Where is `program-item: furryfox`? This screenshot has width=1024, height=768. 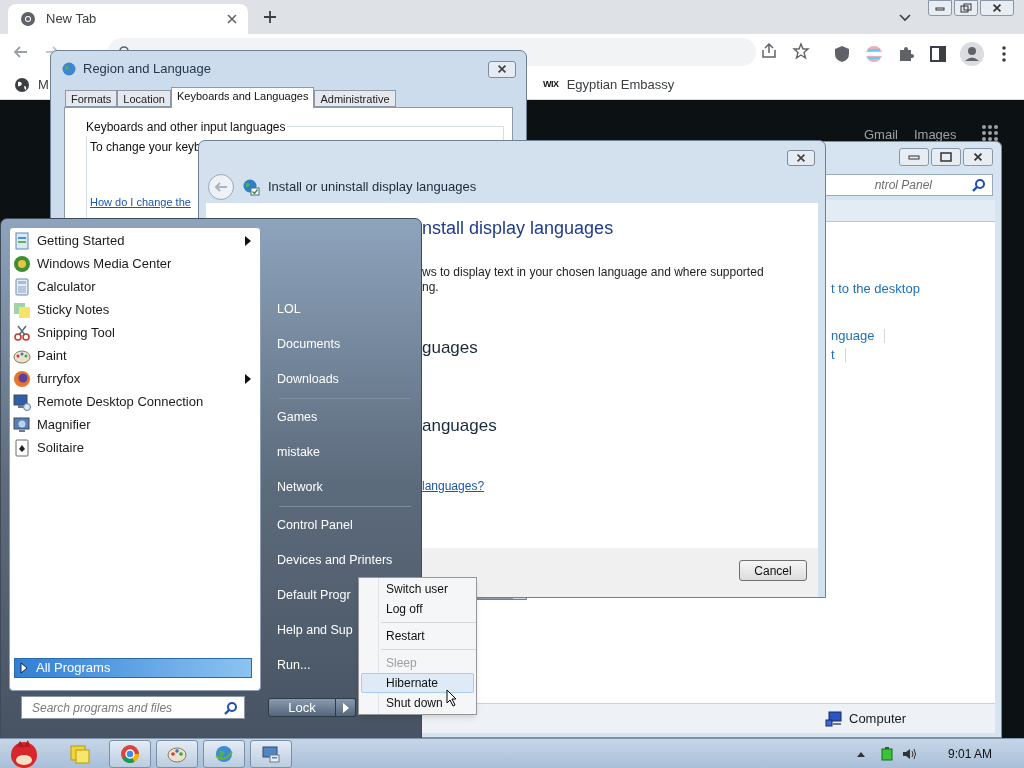
program-item: furryfox is located at coordinates (132, 378).